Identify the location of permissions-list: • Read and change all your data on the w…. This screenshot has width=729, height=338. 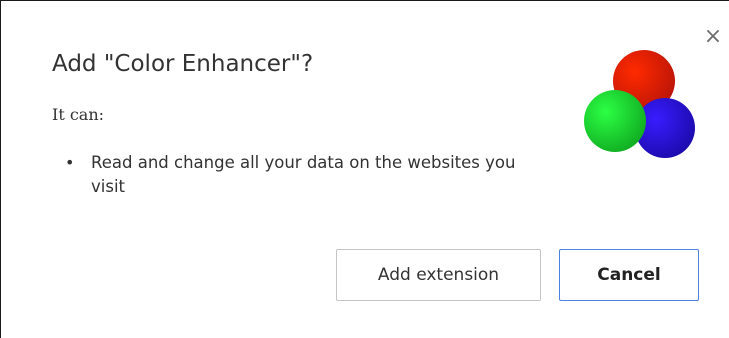
(298, 175).